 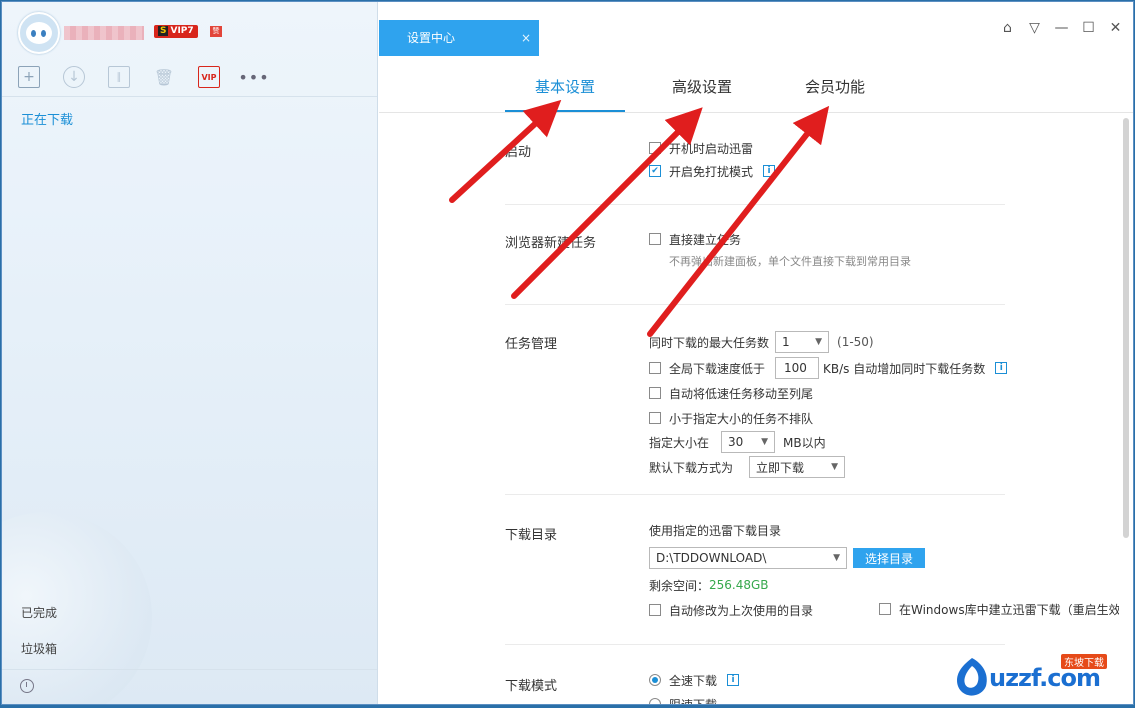 What do you see at coordinates (531, 686) in the screenshot?
I see `section-label-download-mode: 下载模式` at bounding box center [531, 686].